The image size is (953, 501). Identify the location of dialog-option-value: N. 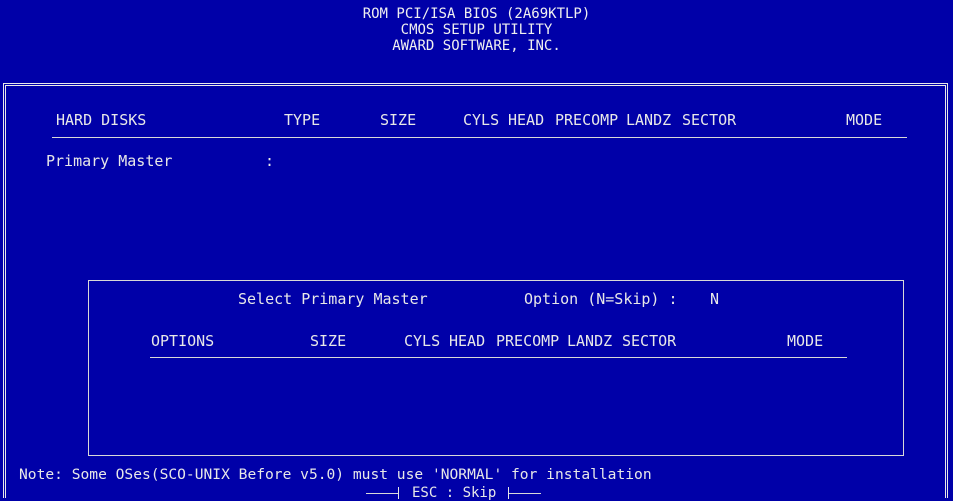
(714, 299).